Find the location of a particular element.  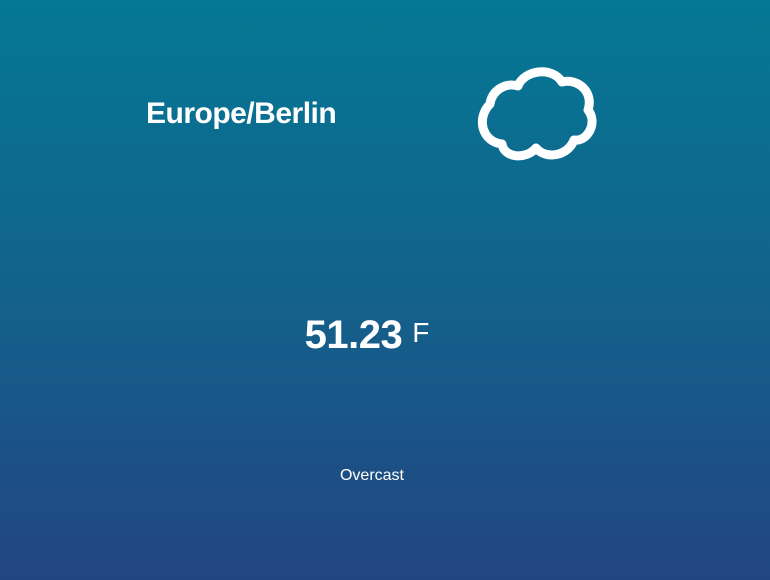

location-name: Europe/Berlin is located at coordinates (241, 113).